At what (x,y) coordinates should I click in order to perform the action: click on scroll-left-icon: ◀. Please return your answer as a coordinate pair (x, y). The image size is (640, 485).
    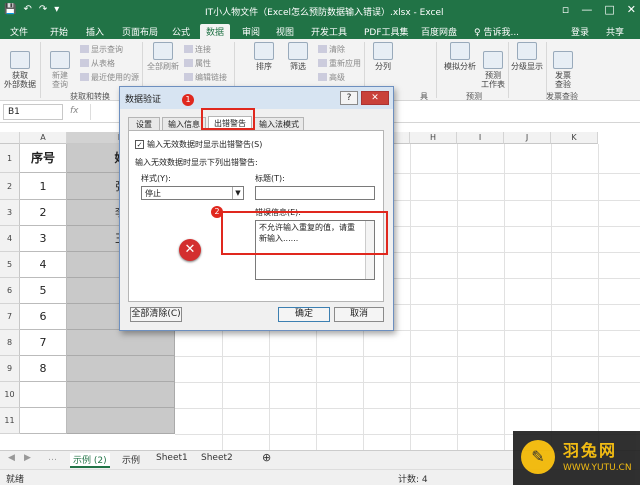
    Looking at the image, I should click on (11, 458).